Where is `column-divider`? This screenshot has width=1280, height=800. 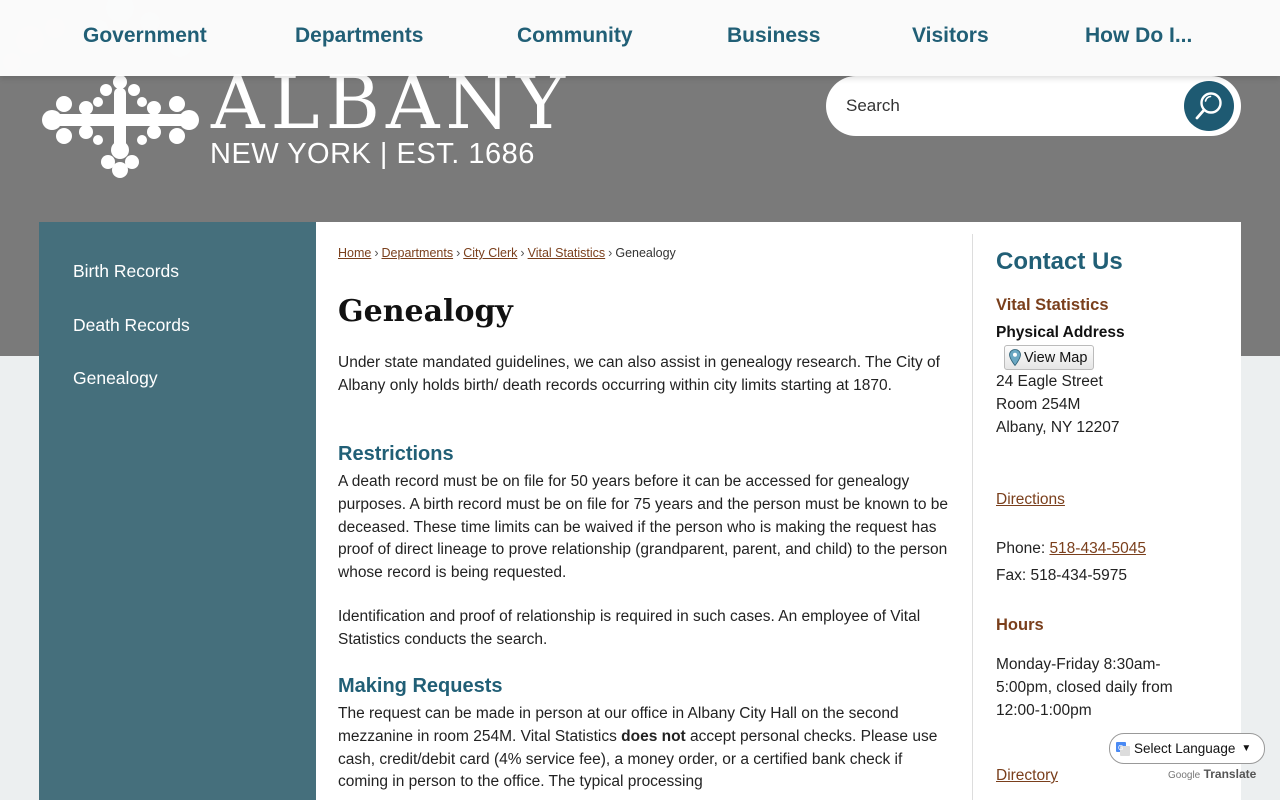 column-divider is located at coordinates (972, 517).